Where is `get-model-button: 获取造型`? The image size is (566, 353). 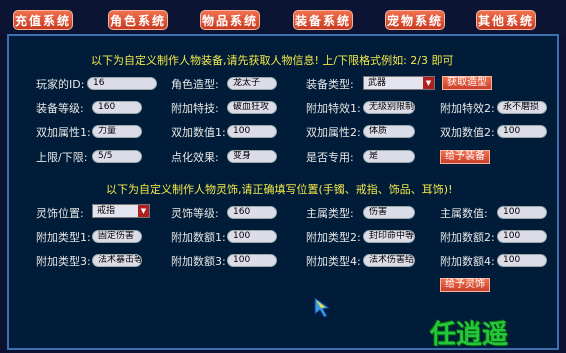
get-model-button: 获取造型 is located at coordinates (467, 83).